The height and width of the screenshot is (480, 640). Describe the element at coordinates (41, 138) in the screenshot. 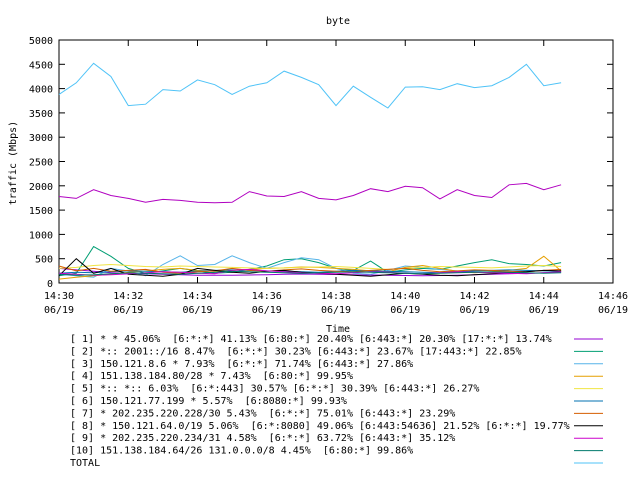

I see `y-tick-label: 3000` at that location.